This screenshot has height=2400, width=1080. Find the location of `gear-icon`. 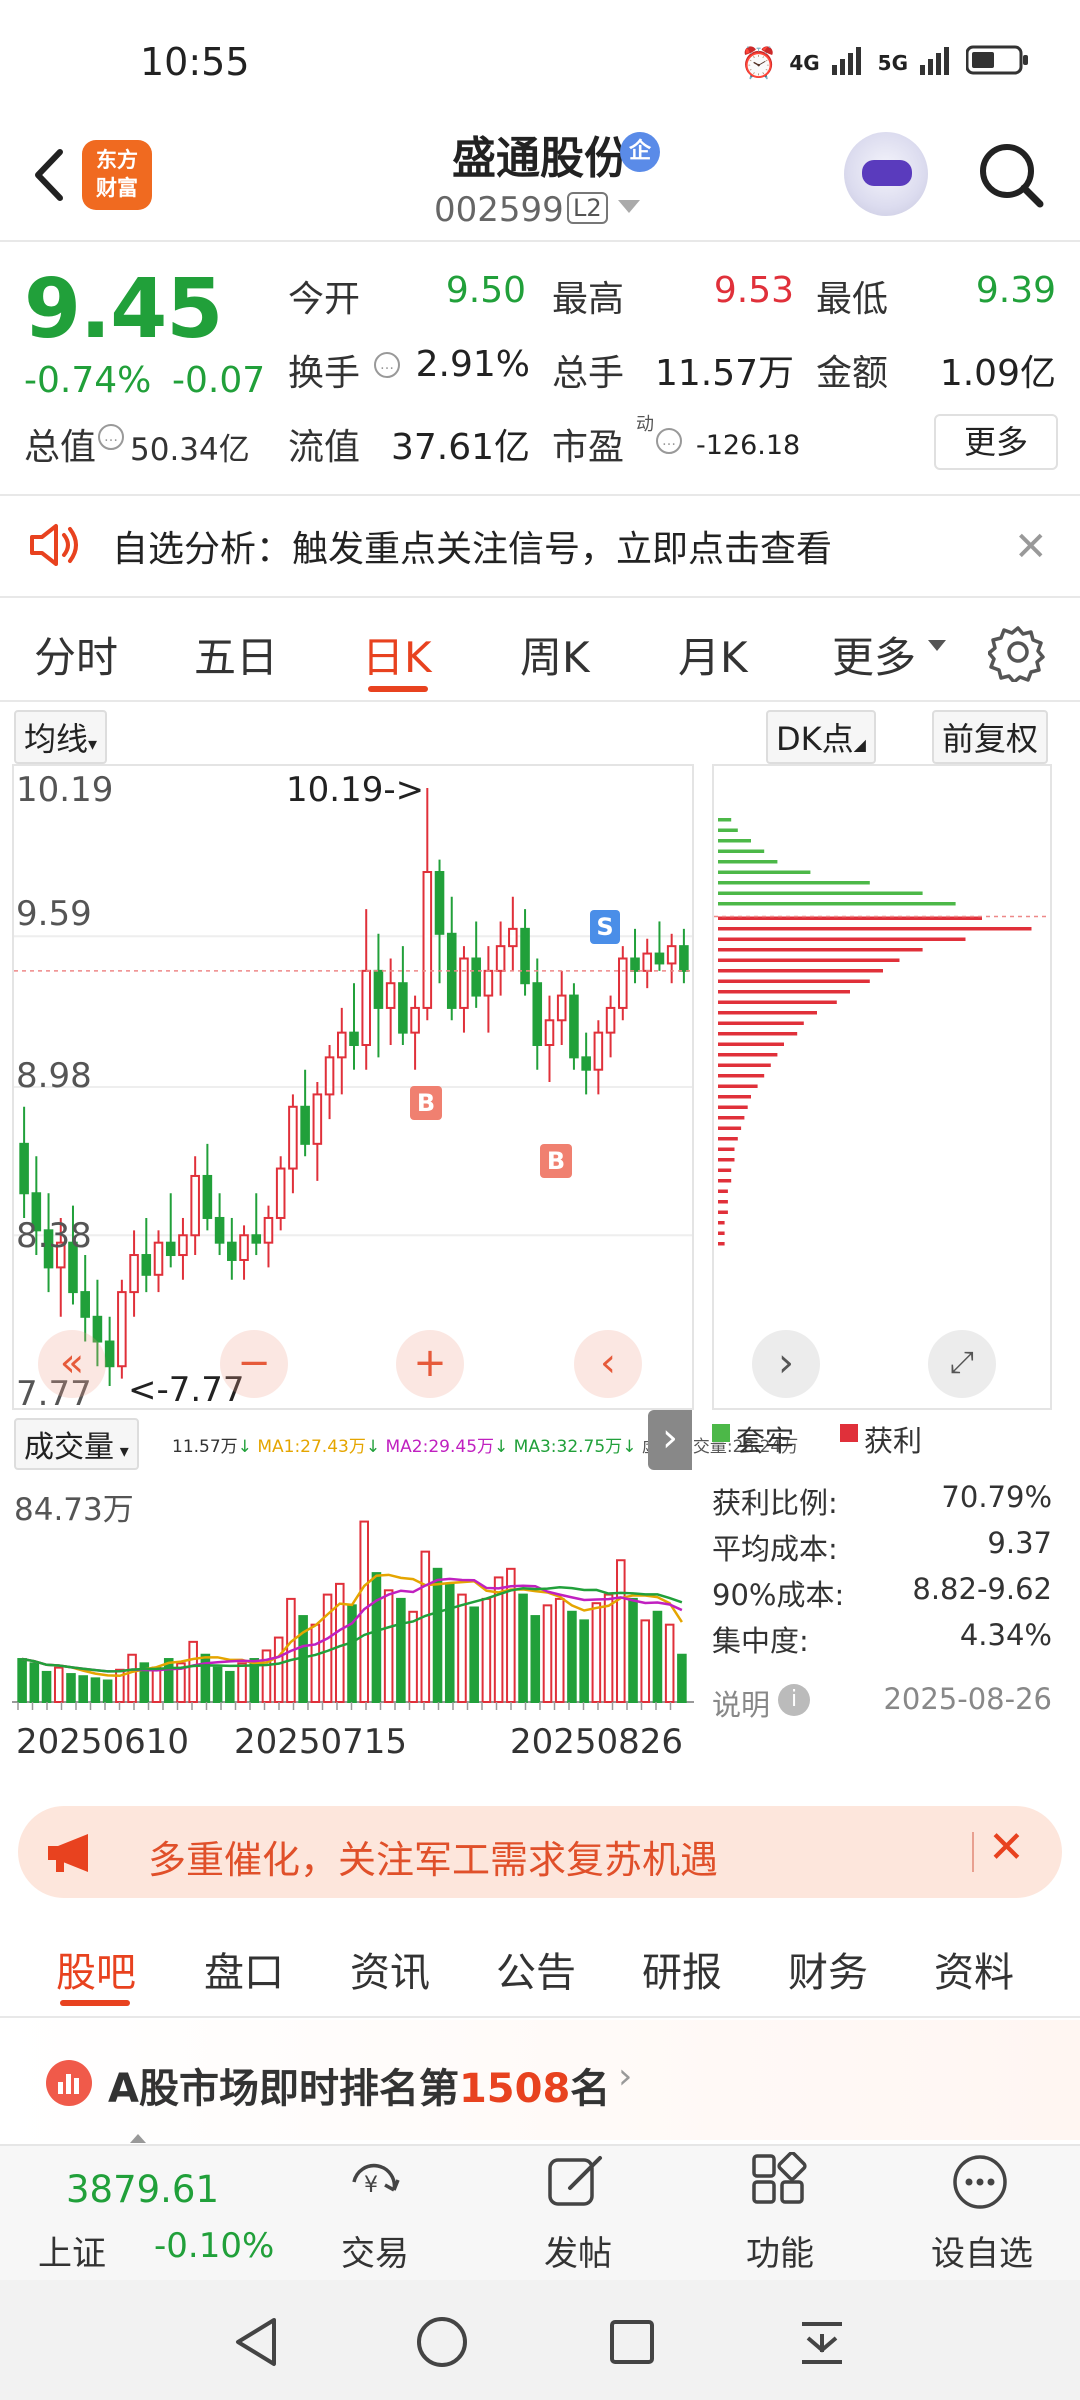

gear-icon is located at coordinates (1018, 652).